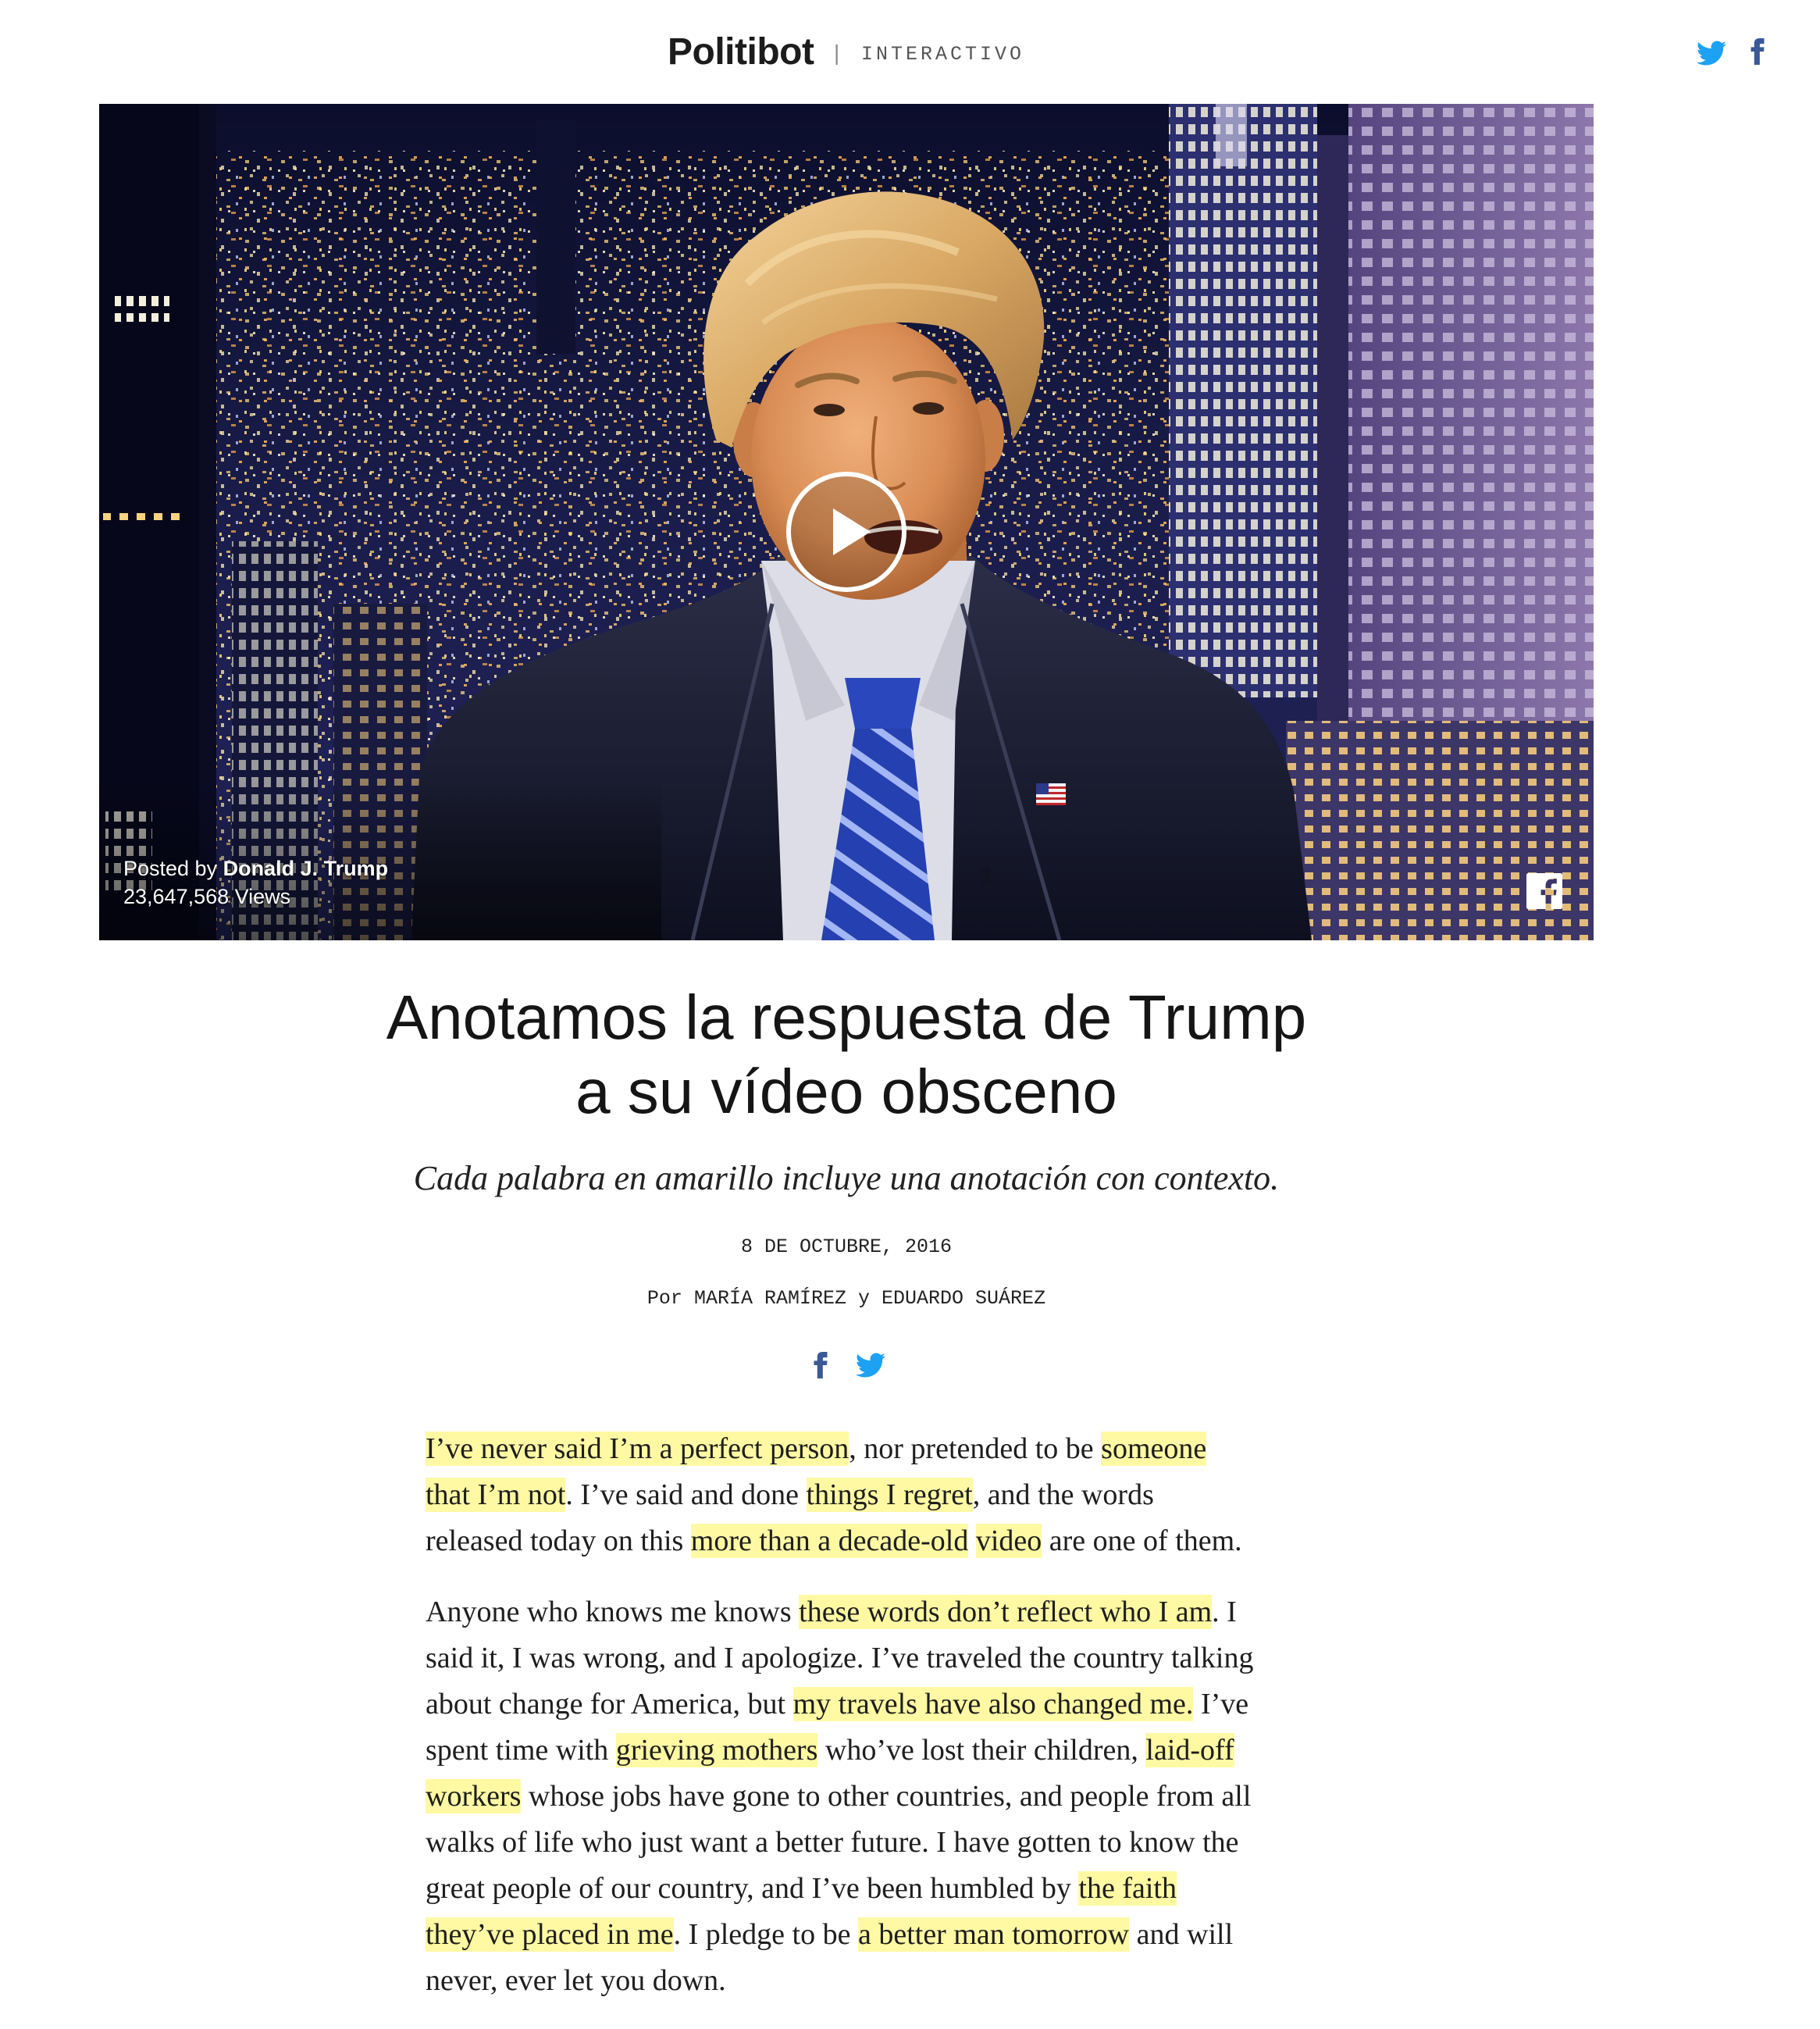 The height and width of the screenshot is (2029, 1820). What do you see at coordinates (889, 1495) in the screenshot?
I see `annotated-phrase: things I regret` at bounding box center [889, 1495].